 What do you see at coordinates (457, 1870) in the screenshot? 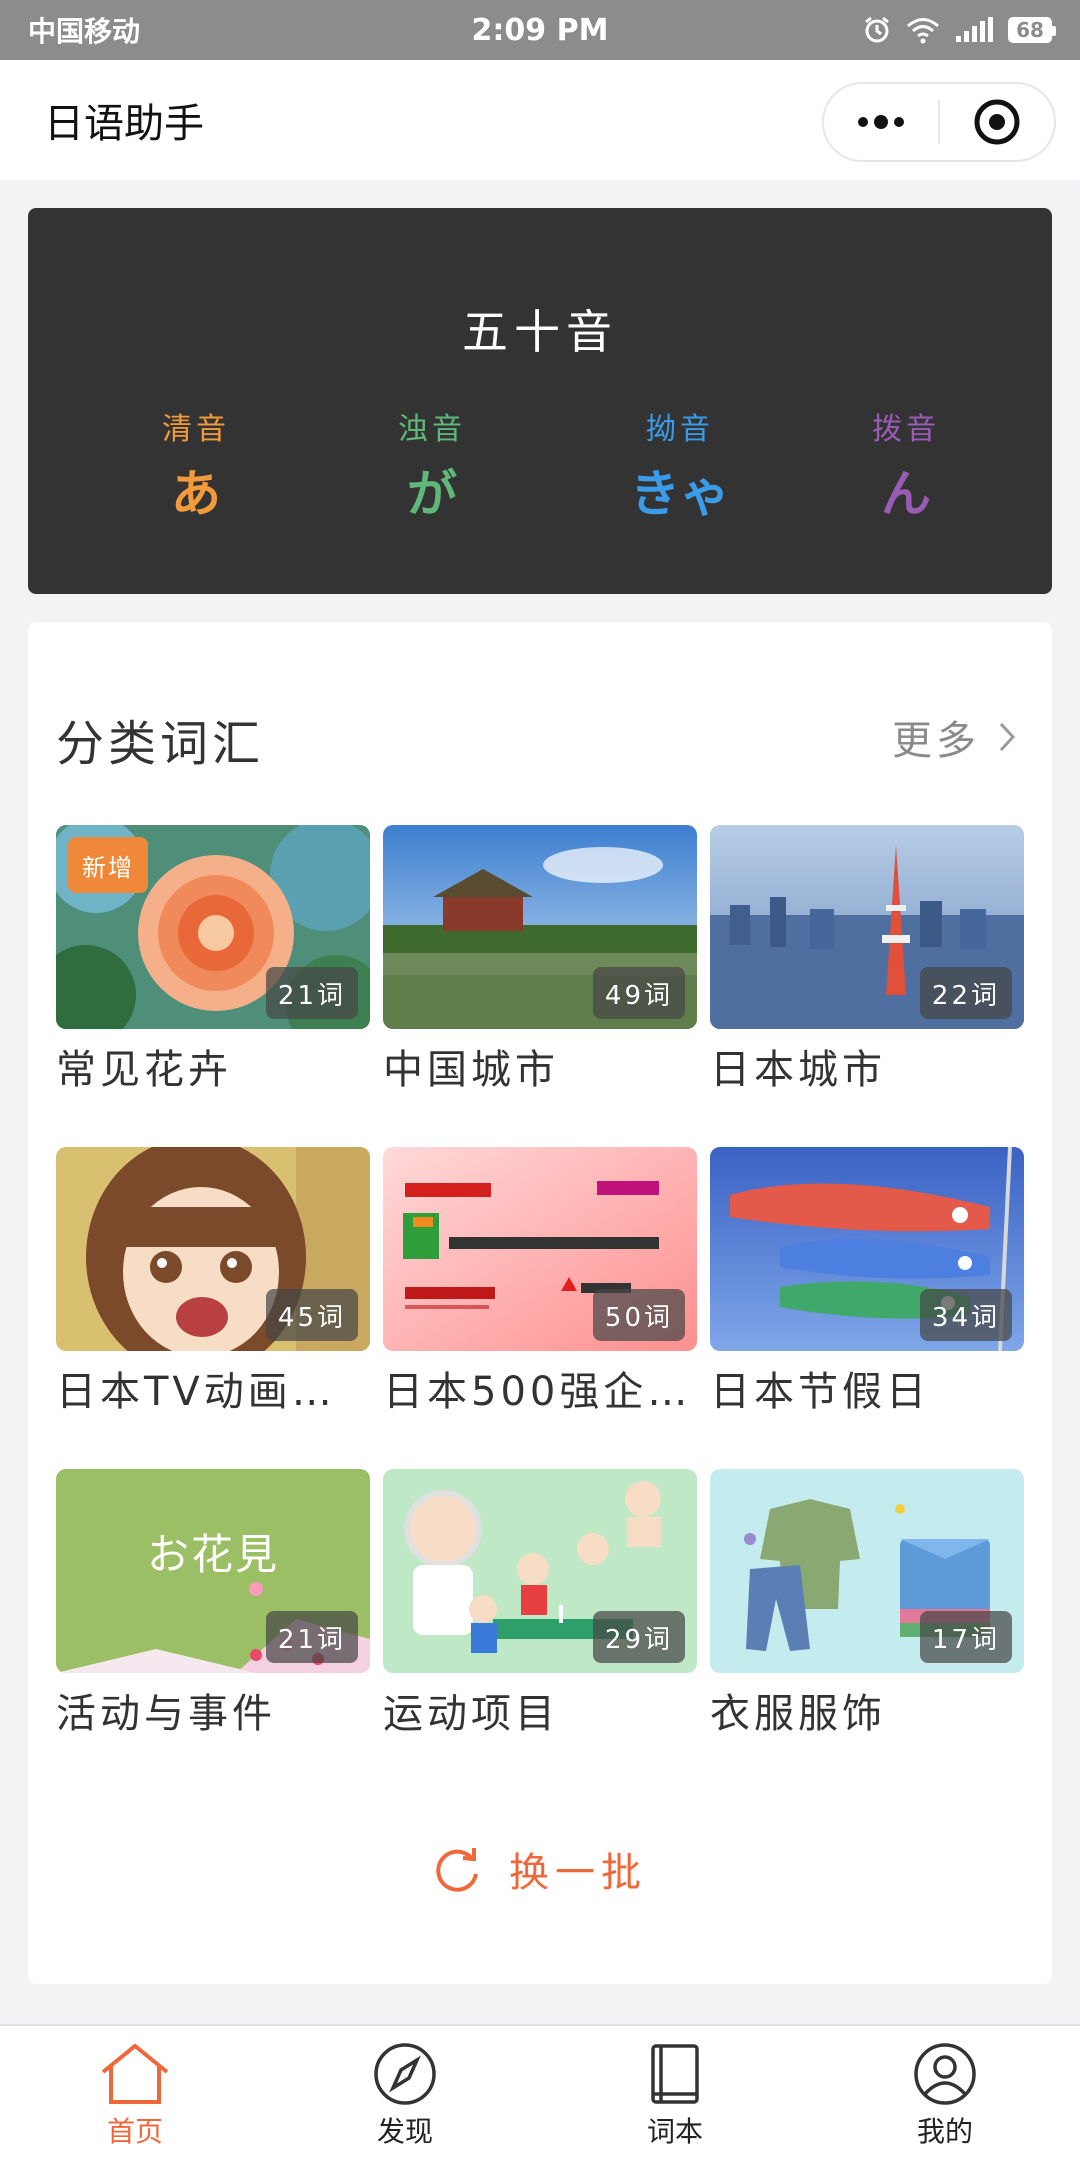
I see `refresh-icon` at bounding box center [457, 1870].